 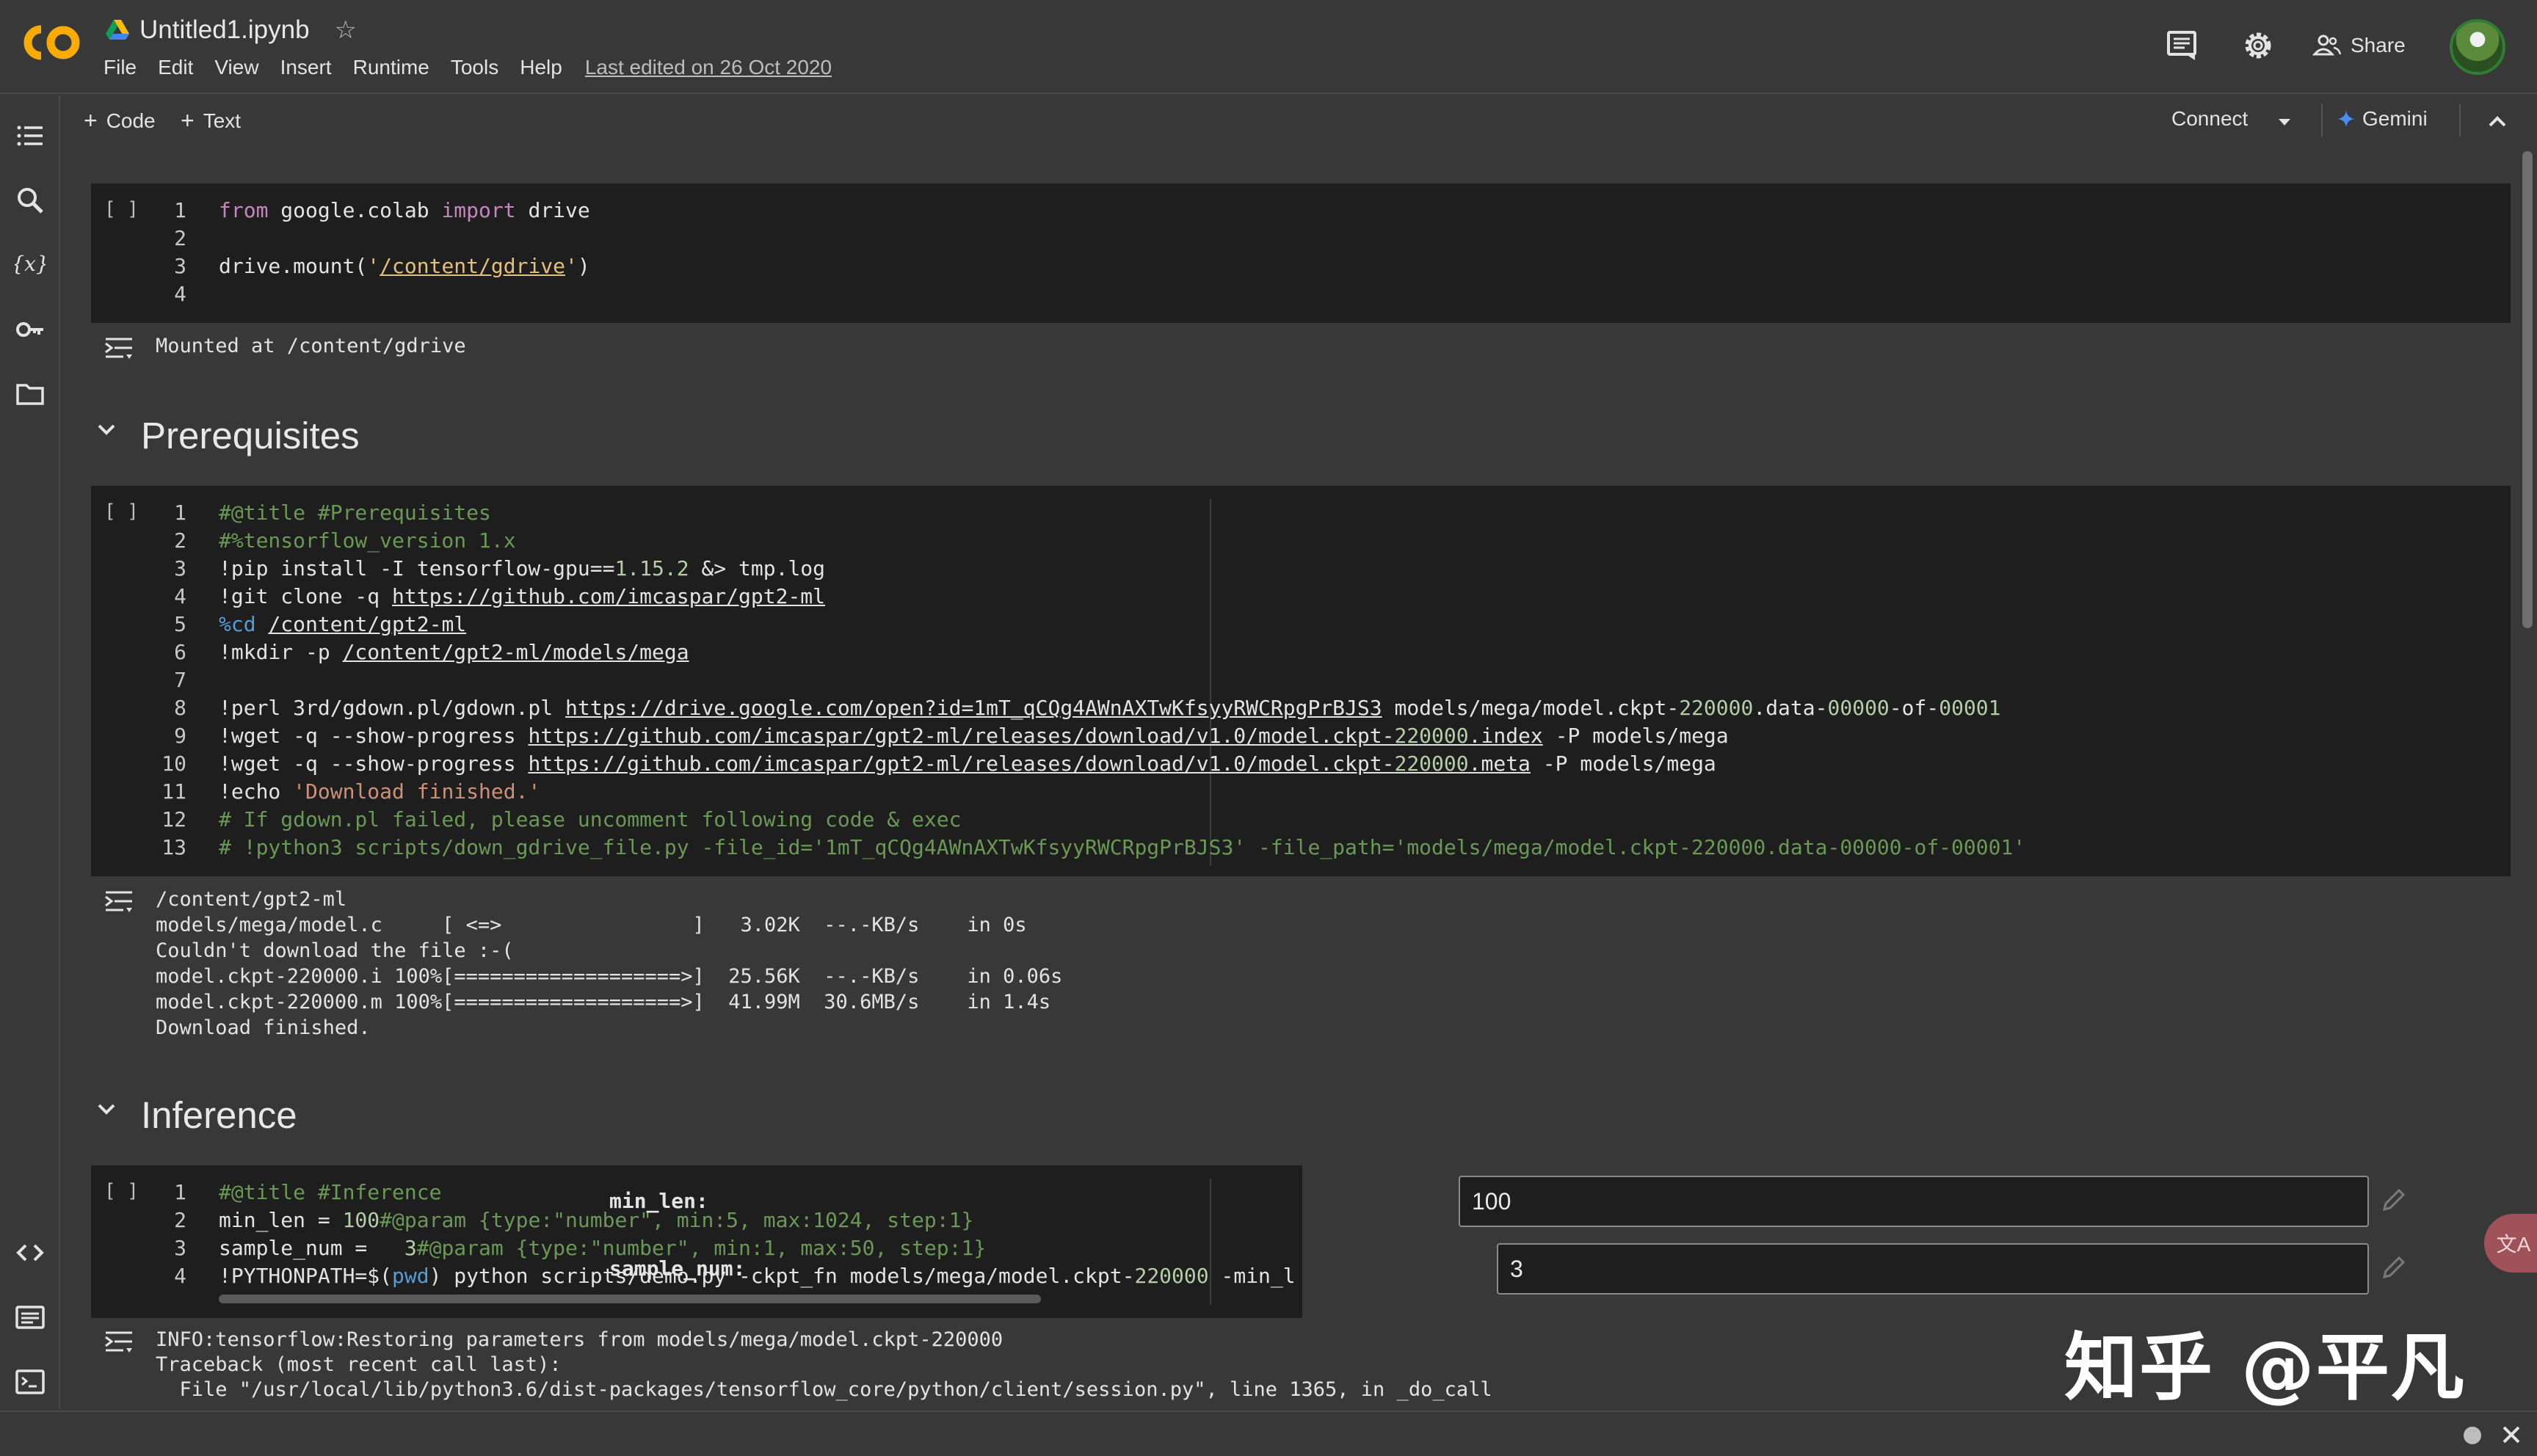 What do you see at coordinates (330, 1192) in the screenshot?
I see `code-comment: #@title #Inference` at bounding box center [330, 1192].